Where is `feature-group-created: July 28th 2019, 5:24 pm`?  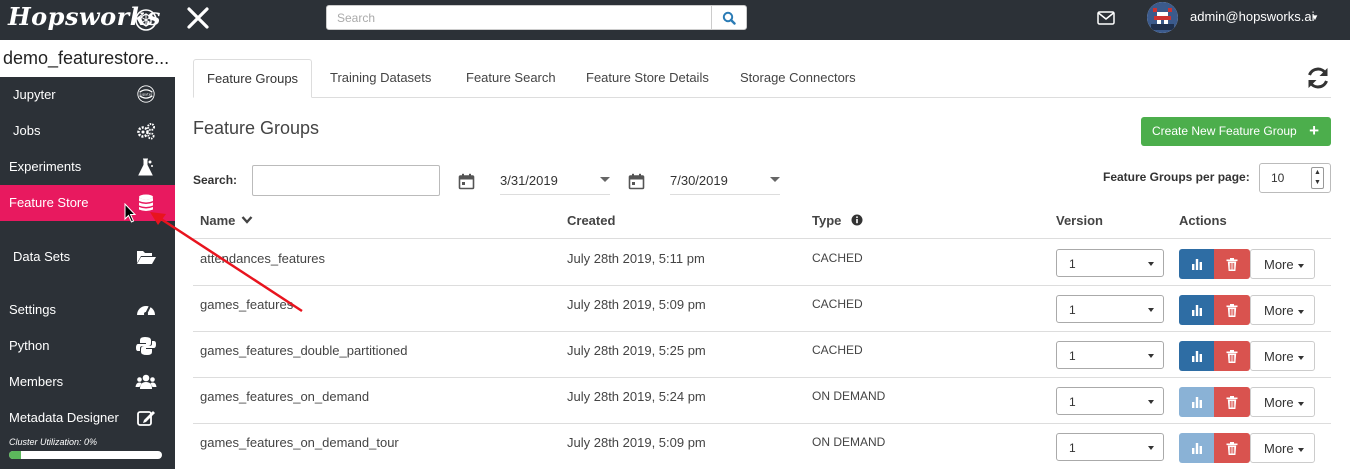
feature-group-created: July 28th 2019, 5:24 pm is located at coordinates (636, 396).